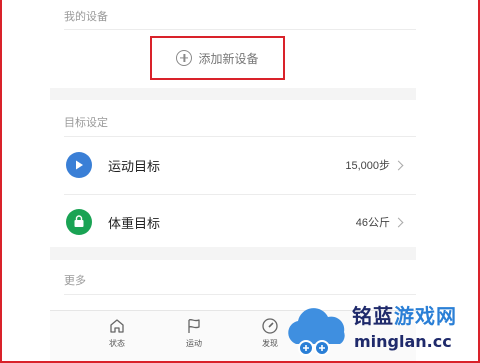 This screenshot has width=480, height=363. I want to click on cloud-logo-icon, so click(316, 332).